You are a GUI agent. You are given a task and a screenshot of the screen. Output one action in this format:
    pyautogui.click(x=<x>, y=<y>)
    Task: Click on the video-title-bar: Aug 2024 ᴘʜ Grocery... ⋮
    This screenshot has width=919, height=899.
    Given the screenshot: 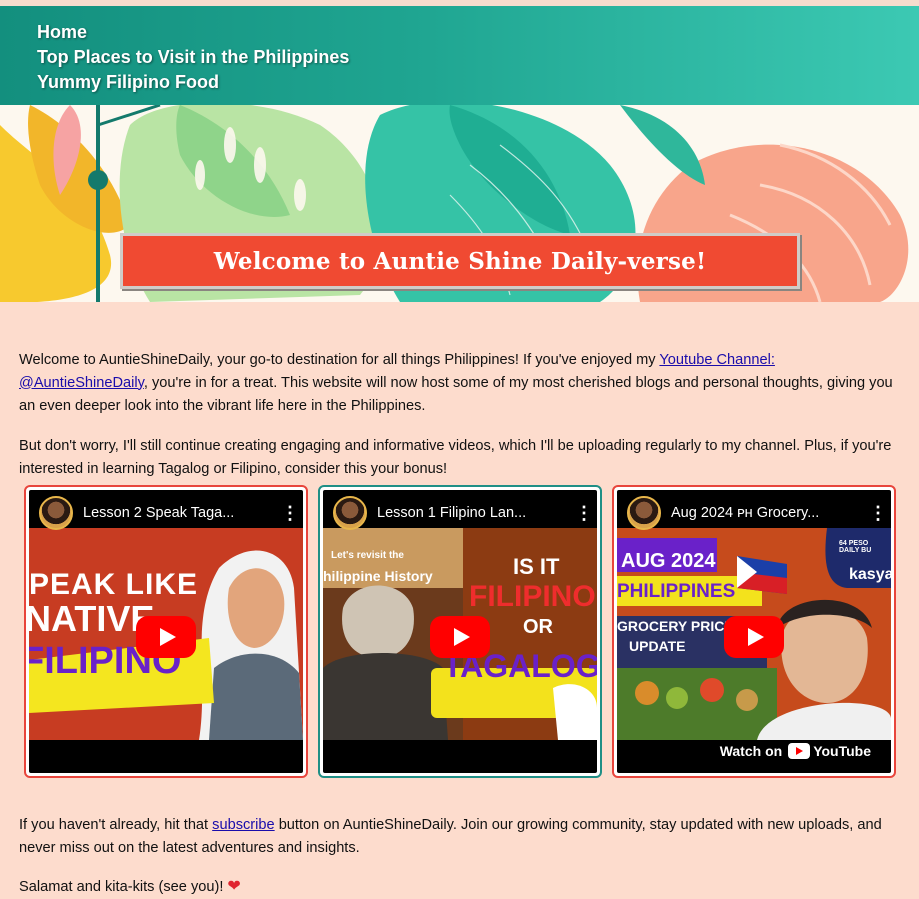 What is the action you would take?
    pyautogui.click(x=757, y=513)
    